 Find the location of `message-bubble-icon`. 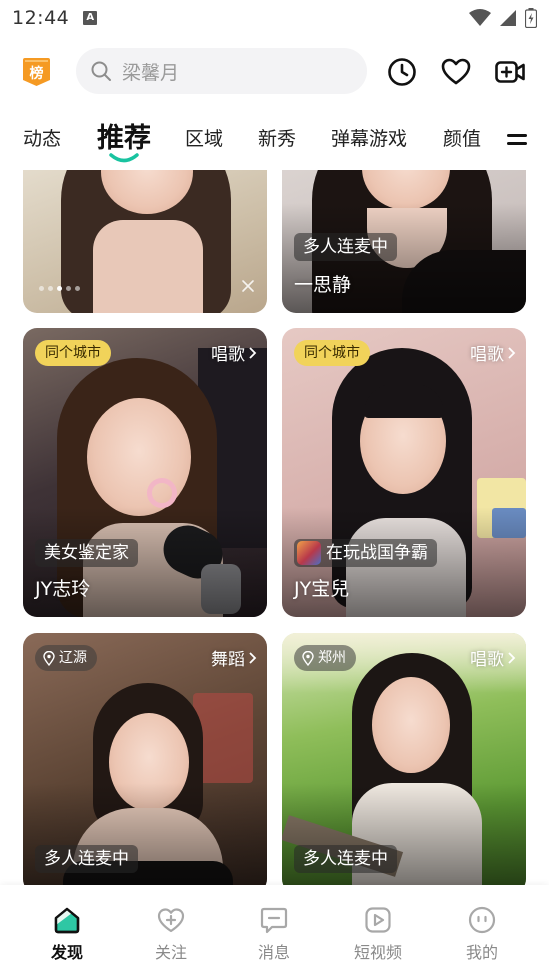

message-bubble-icon is located at coordinates (274, 920).